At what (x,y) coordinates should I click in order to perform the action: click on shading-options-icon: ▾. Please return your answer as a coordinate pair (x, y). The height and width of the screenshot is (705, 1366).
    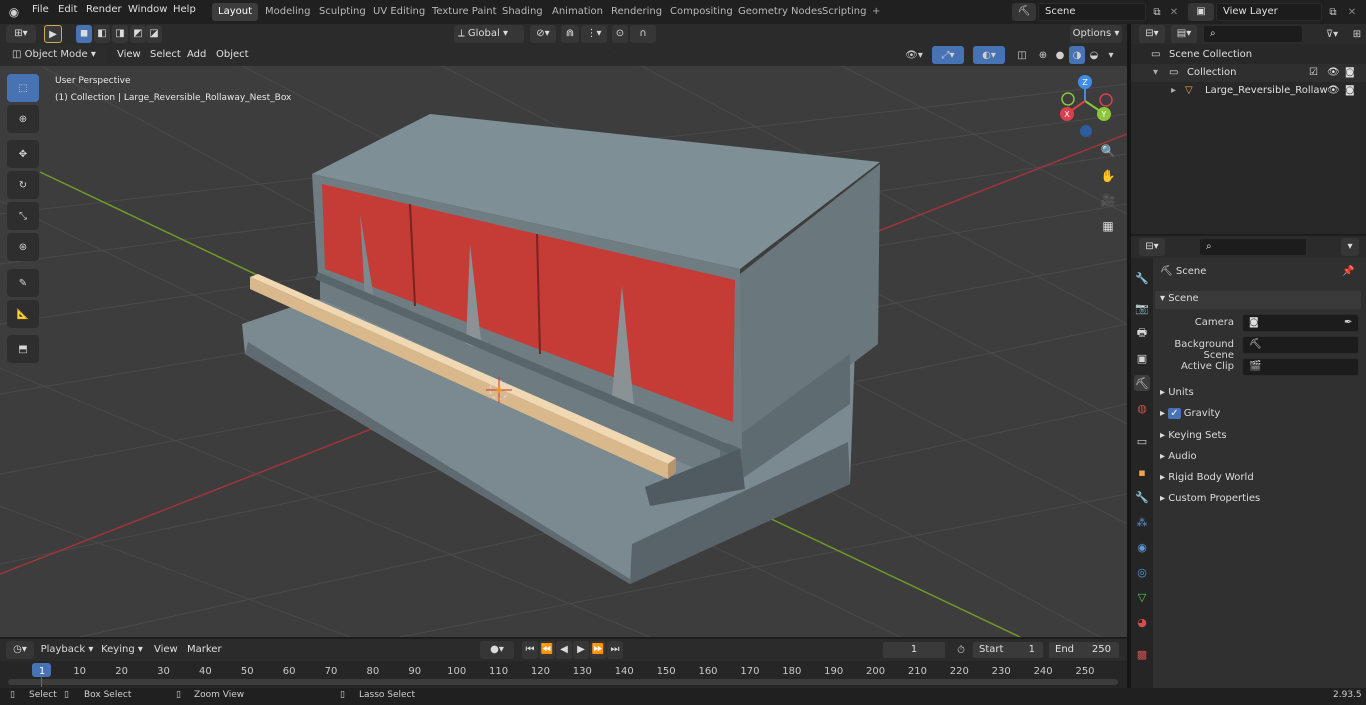
    Looking at the image, I should click on (1111, 55).